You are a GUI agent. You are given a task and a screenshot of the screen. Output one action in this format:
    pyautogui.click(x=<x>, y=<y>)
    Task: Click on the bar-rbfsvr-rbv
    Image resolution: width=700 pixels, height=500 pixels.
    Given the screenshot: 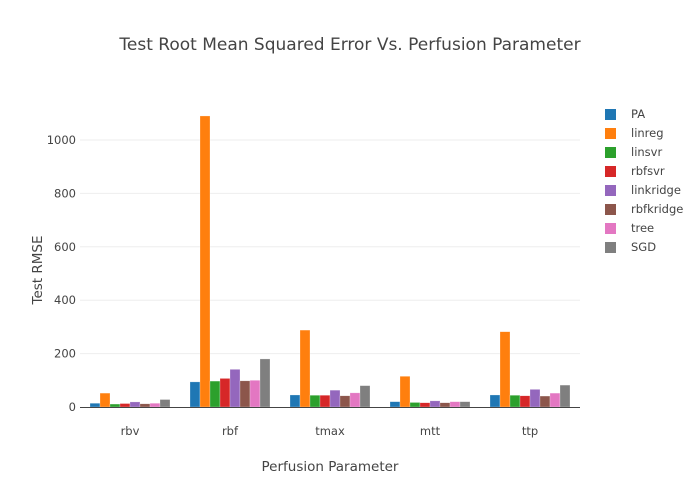 What is the action you would take?
    pyautogui.click(x=125, y=405)
    